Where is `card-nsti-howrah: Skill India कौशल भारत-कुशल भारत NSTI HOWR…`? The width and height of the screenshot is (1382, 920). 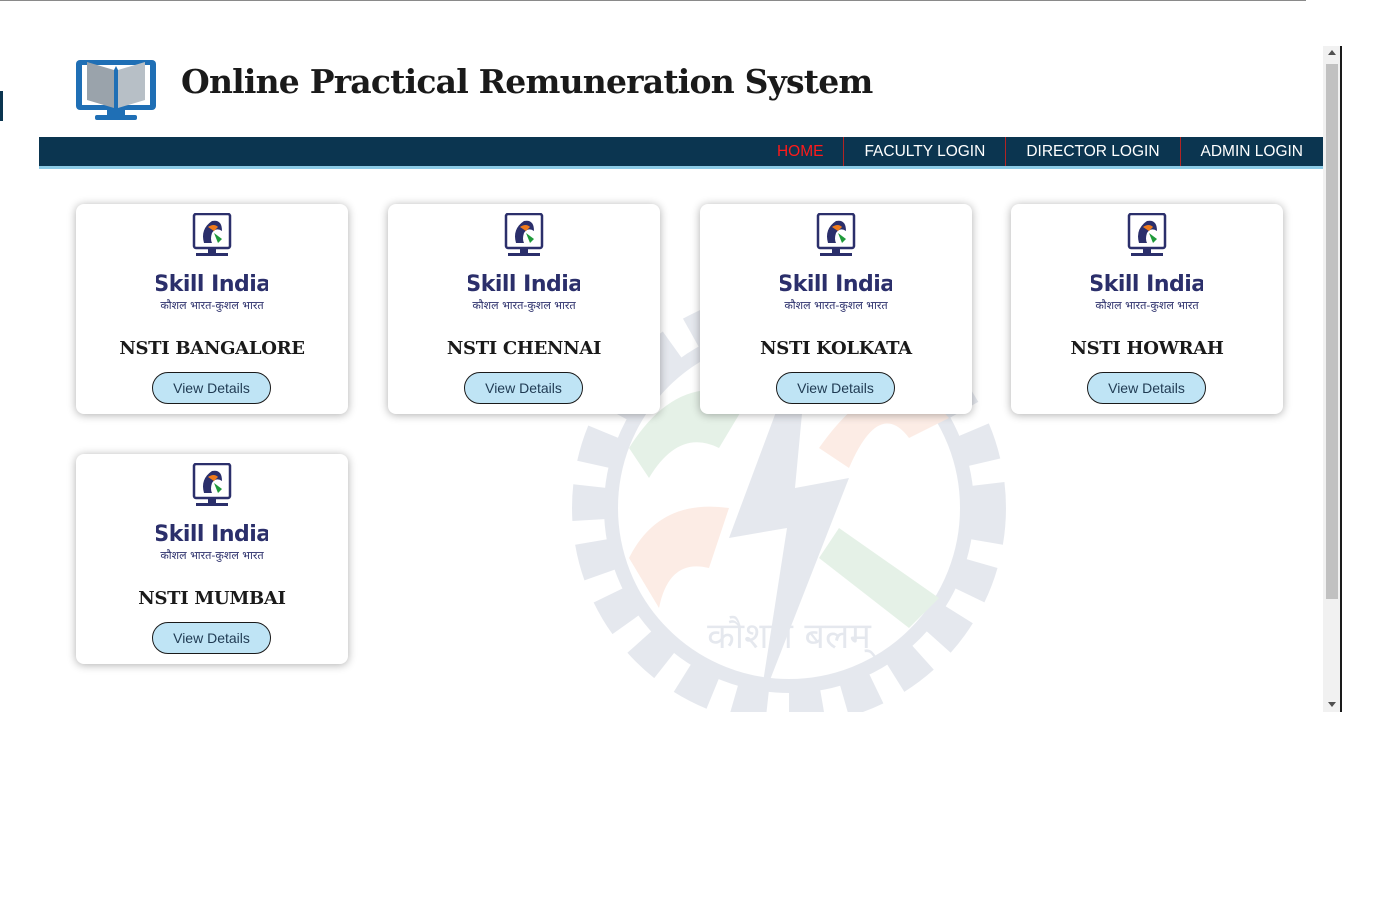
card-nsti-howrah: Skill India कौशल भारत-कुशल भारत NSTI HOWR… is located at coordinates (1147, 309).